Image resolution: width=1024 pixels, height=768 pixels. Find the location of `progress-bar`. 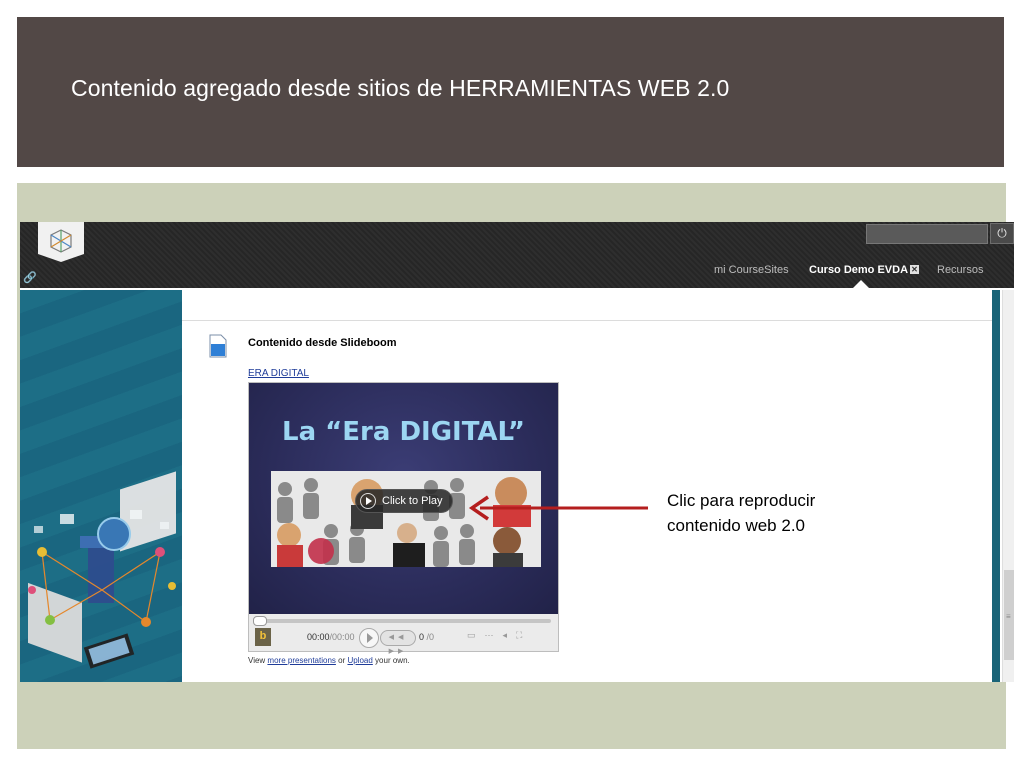

progress-bar is located at coordinates (402, 621).